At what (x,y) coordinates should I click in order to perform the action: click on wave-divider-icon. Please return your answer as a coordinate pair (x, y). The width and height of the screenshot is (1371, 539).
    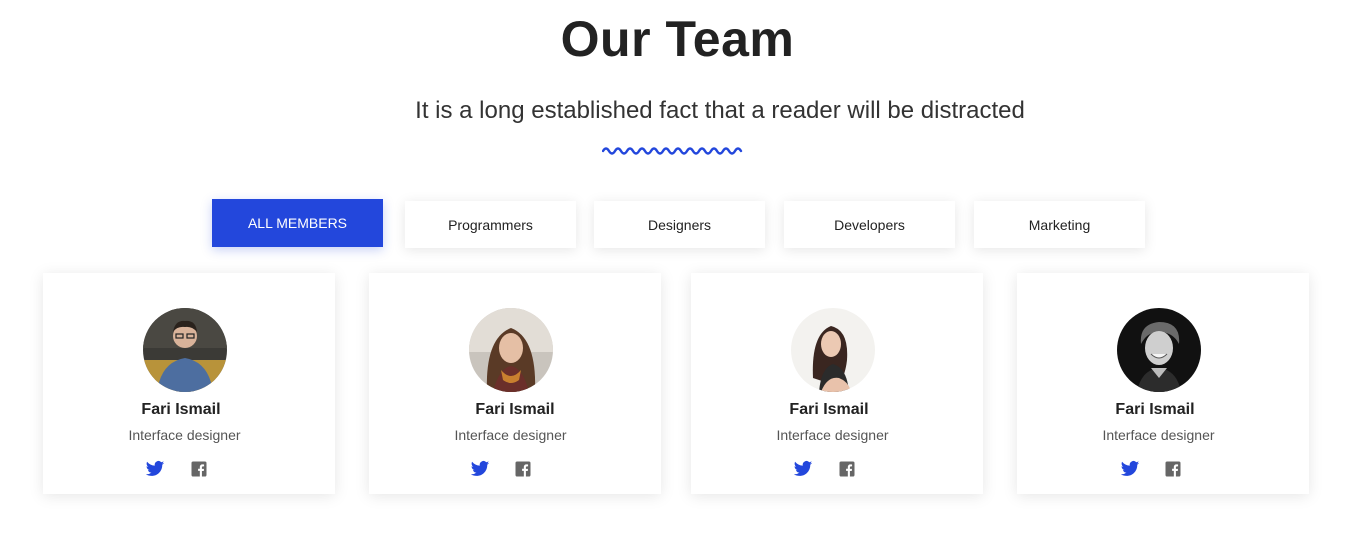
    Looking at the image, I should click on (672, 151).